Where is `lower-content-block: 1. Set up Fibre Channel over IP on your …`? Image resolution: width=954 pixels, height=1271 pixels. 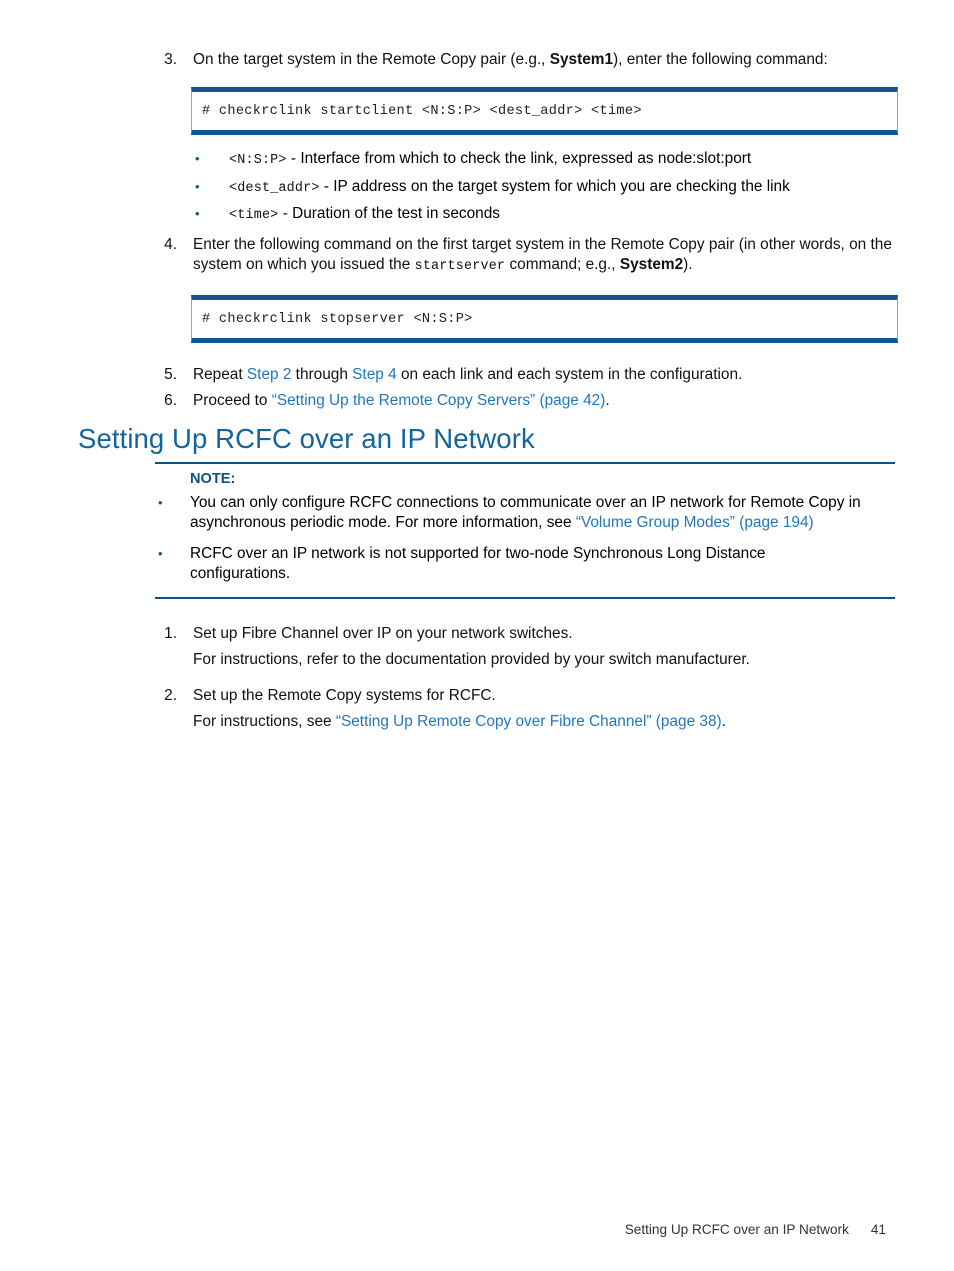
lower-content-block: 1. Set up Fibre Channel over IP on your … is located at coordinates (527, 686).